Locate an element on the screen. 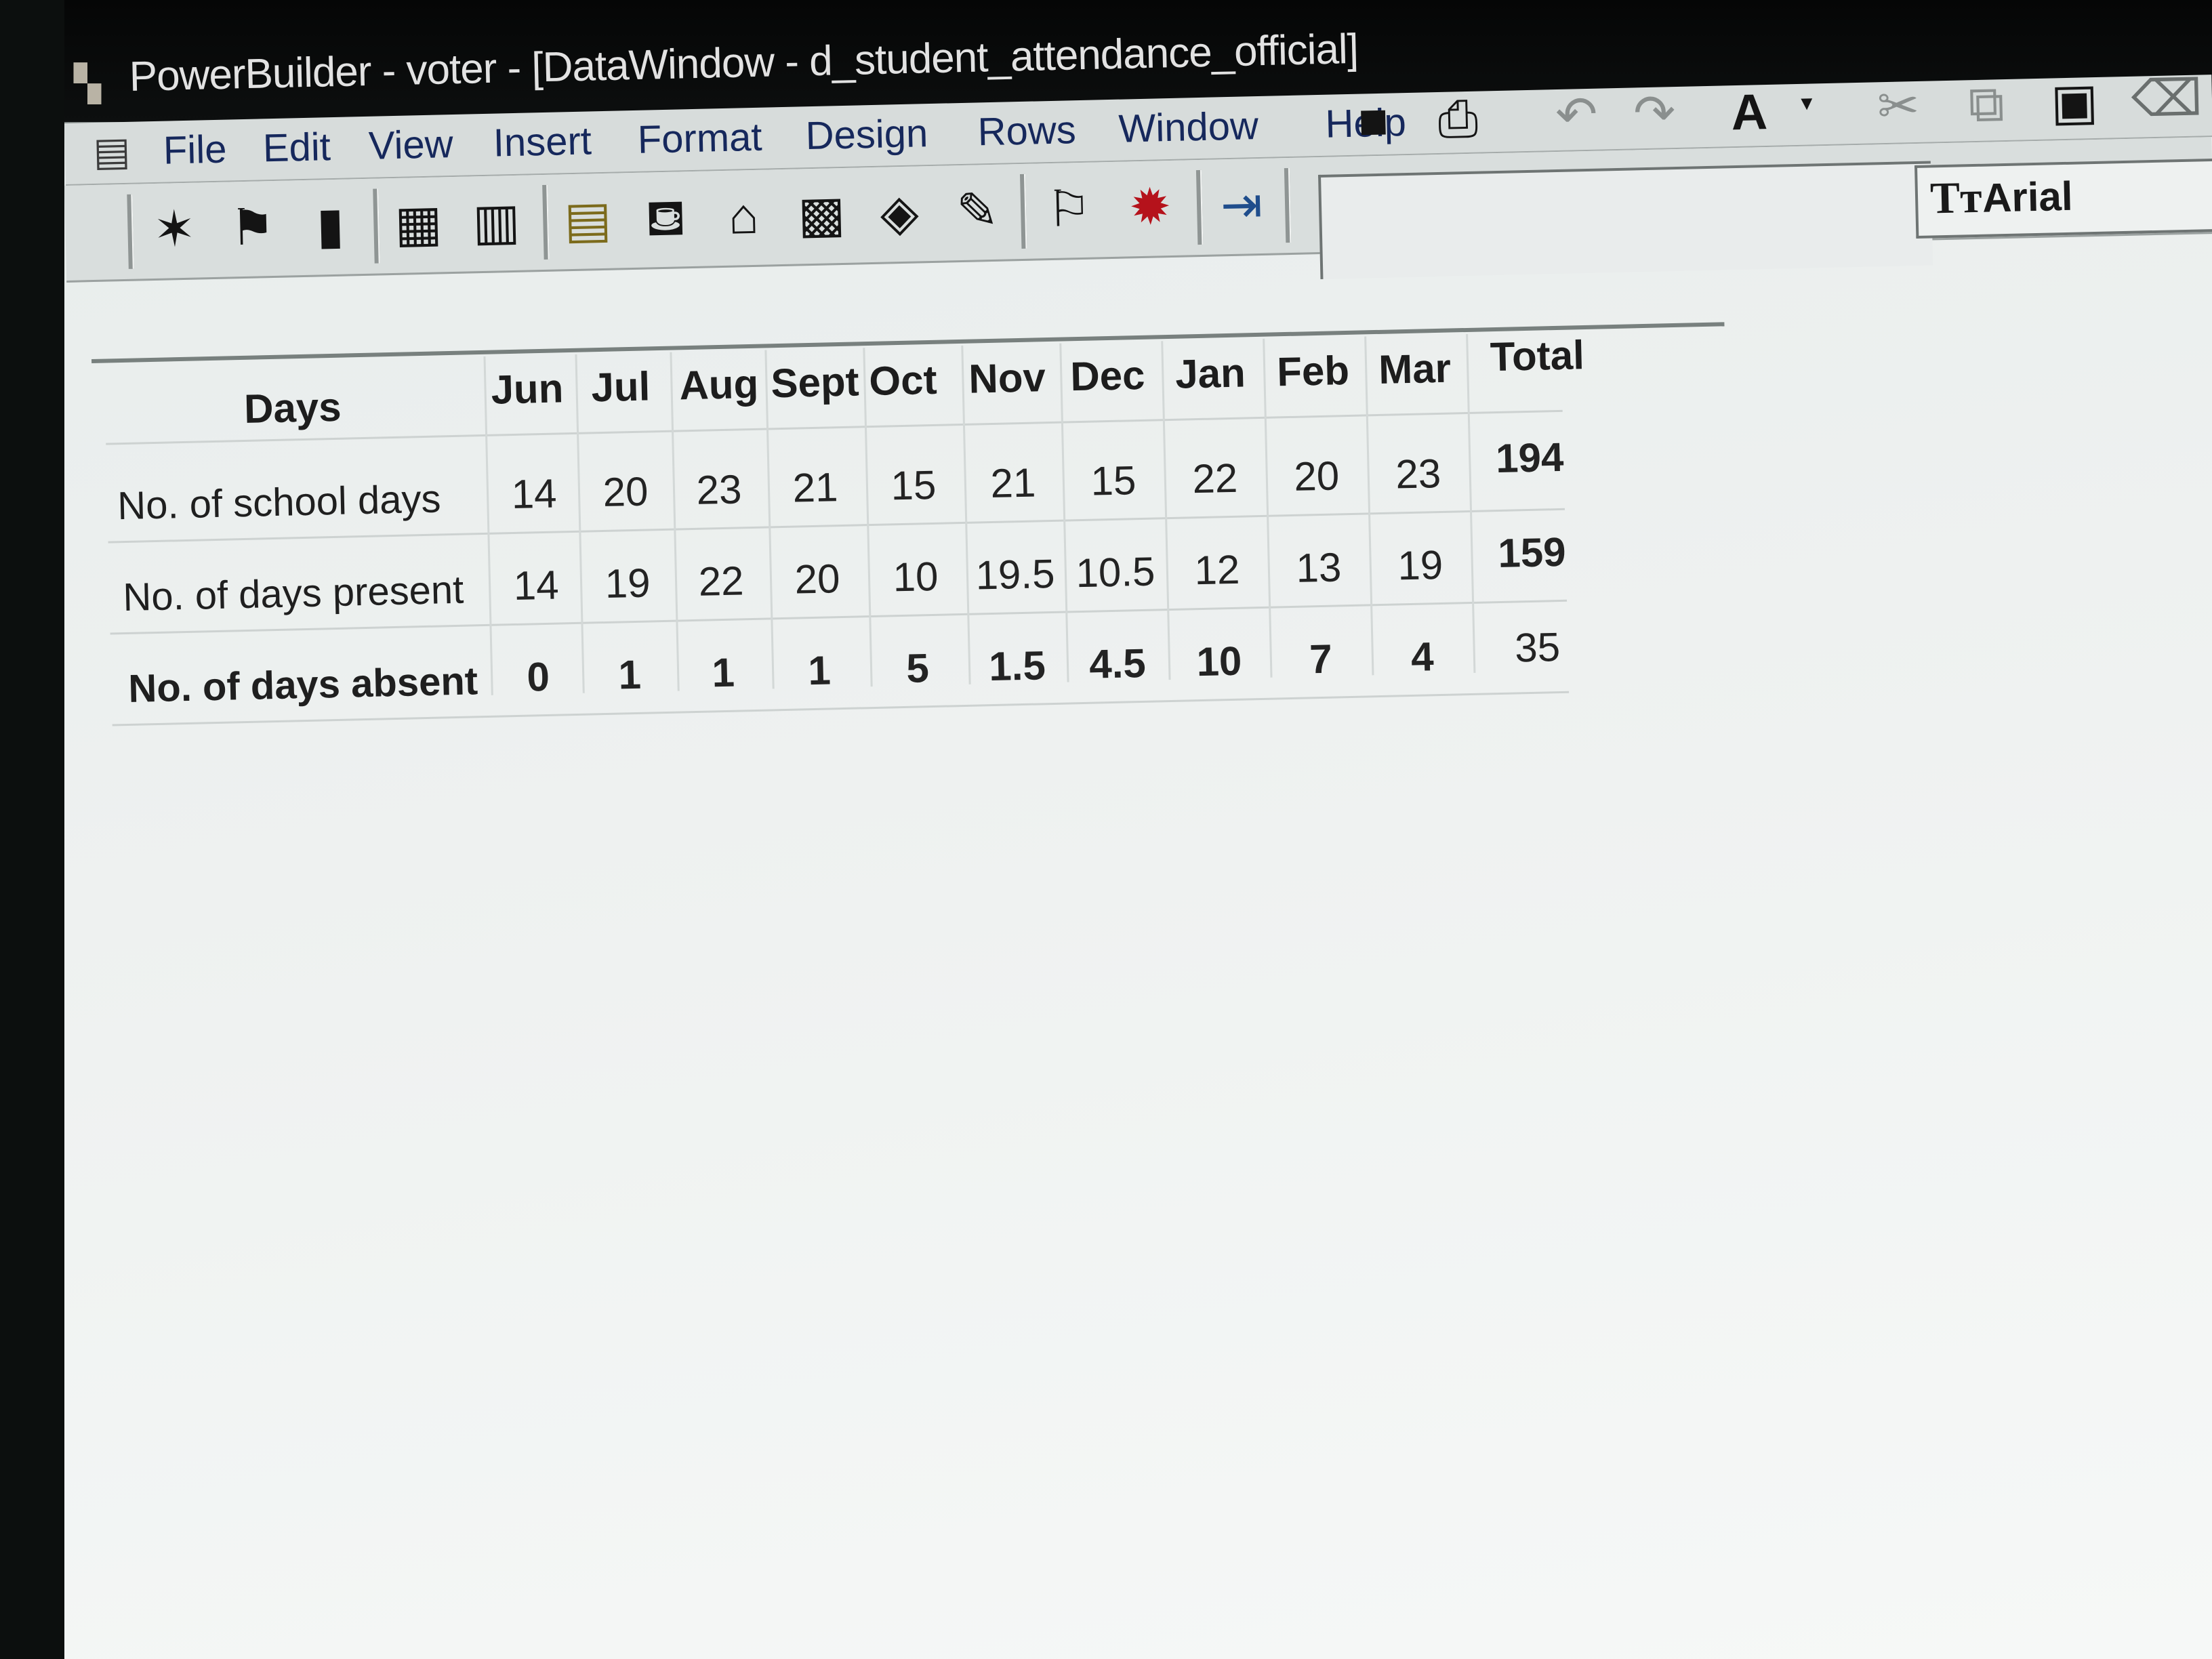  header-month: Jan is located at coordinates (1210, 373).